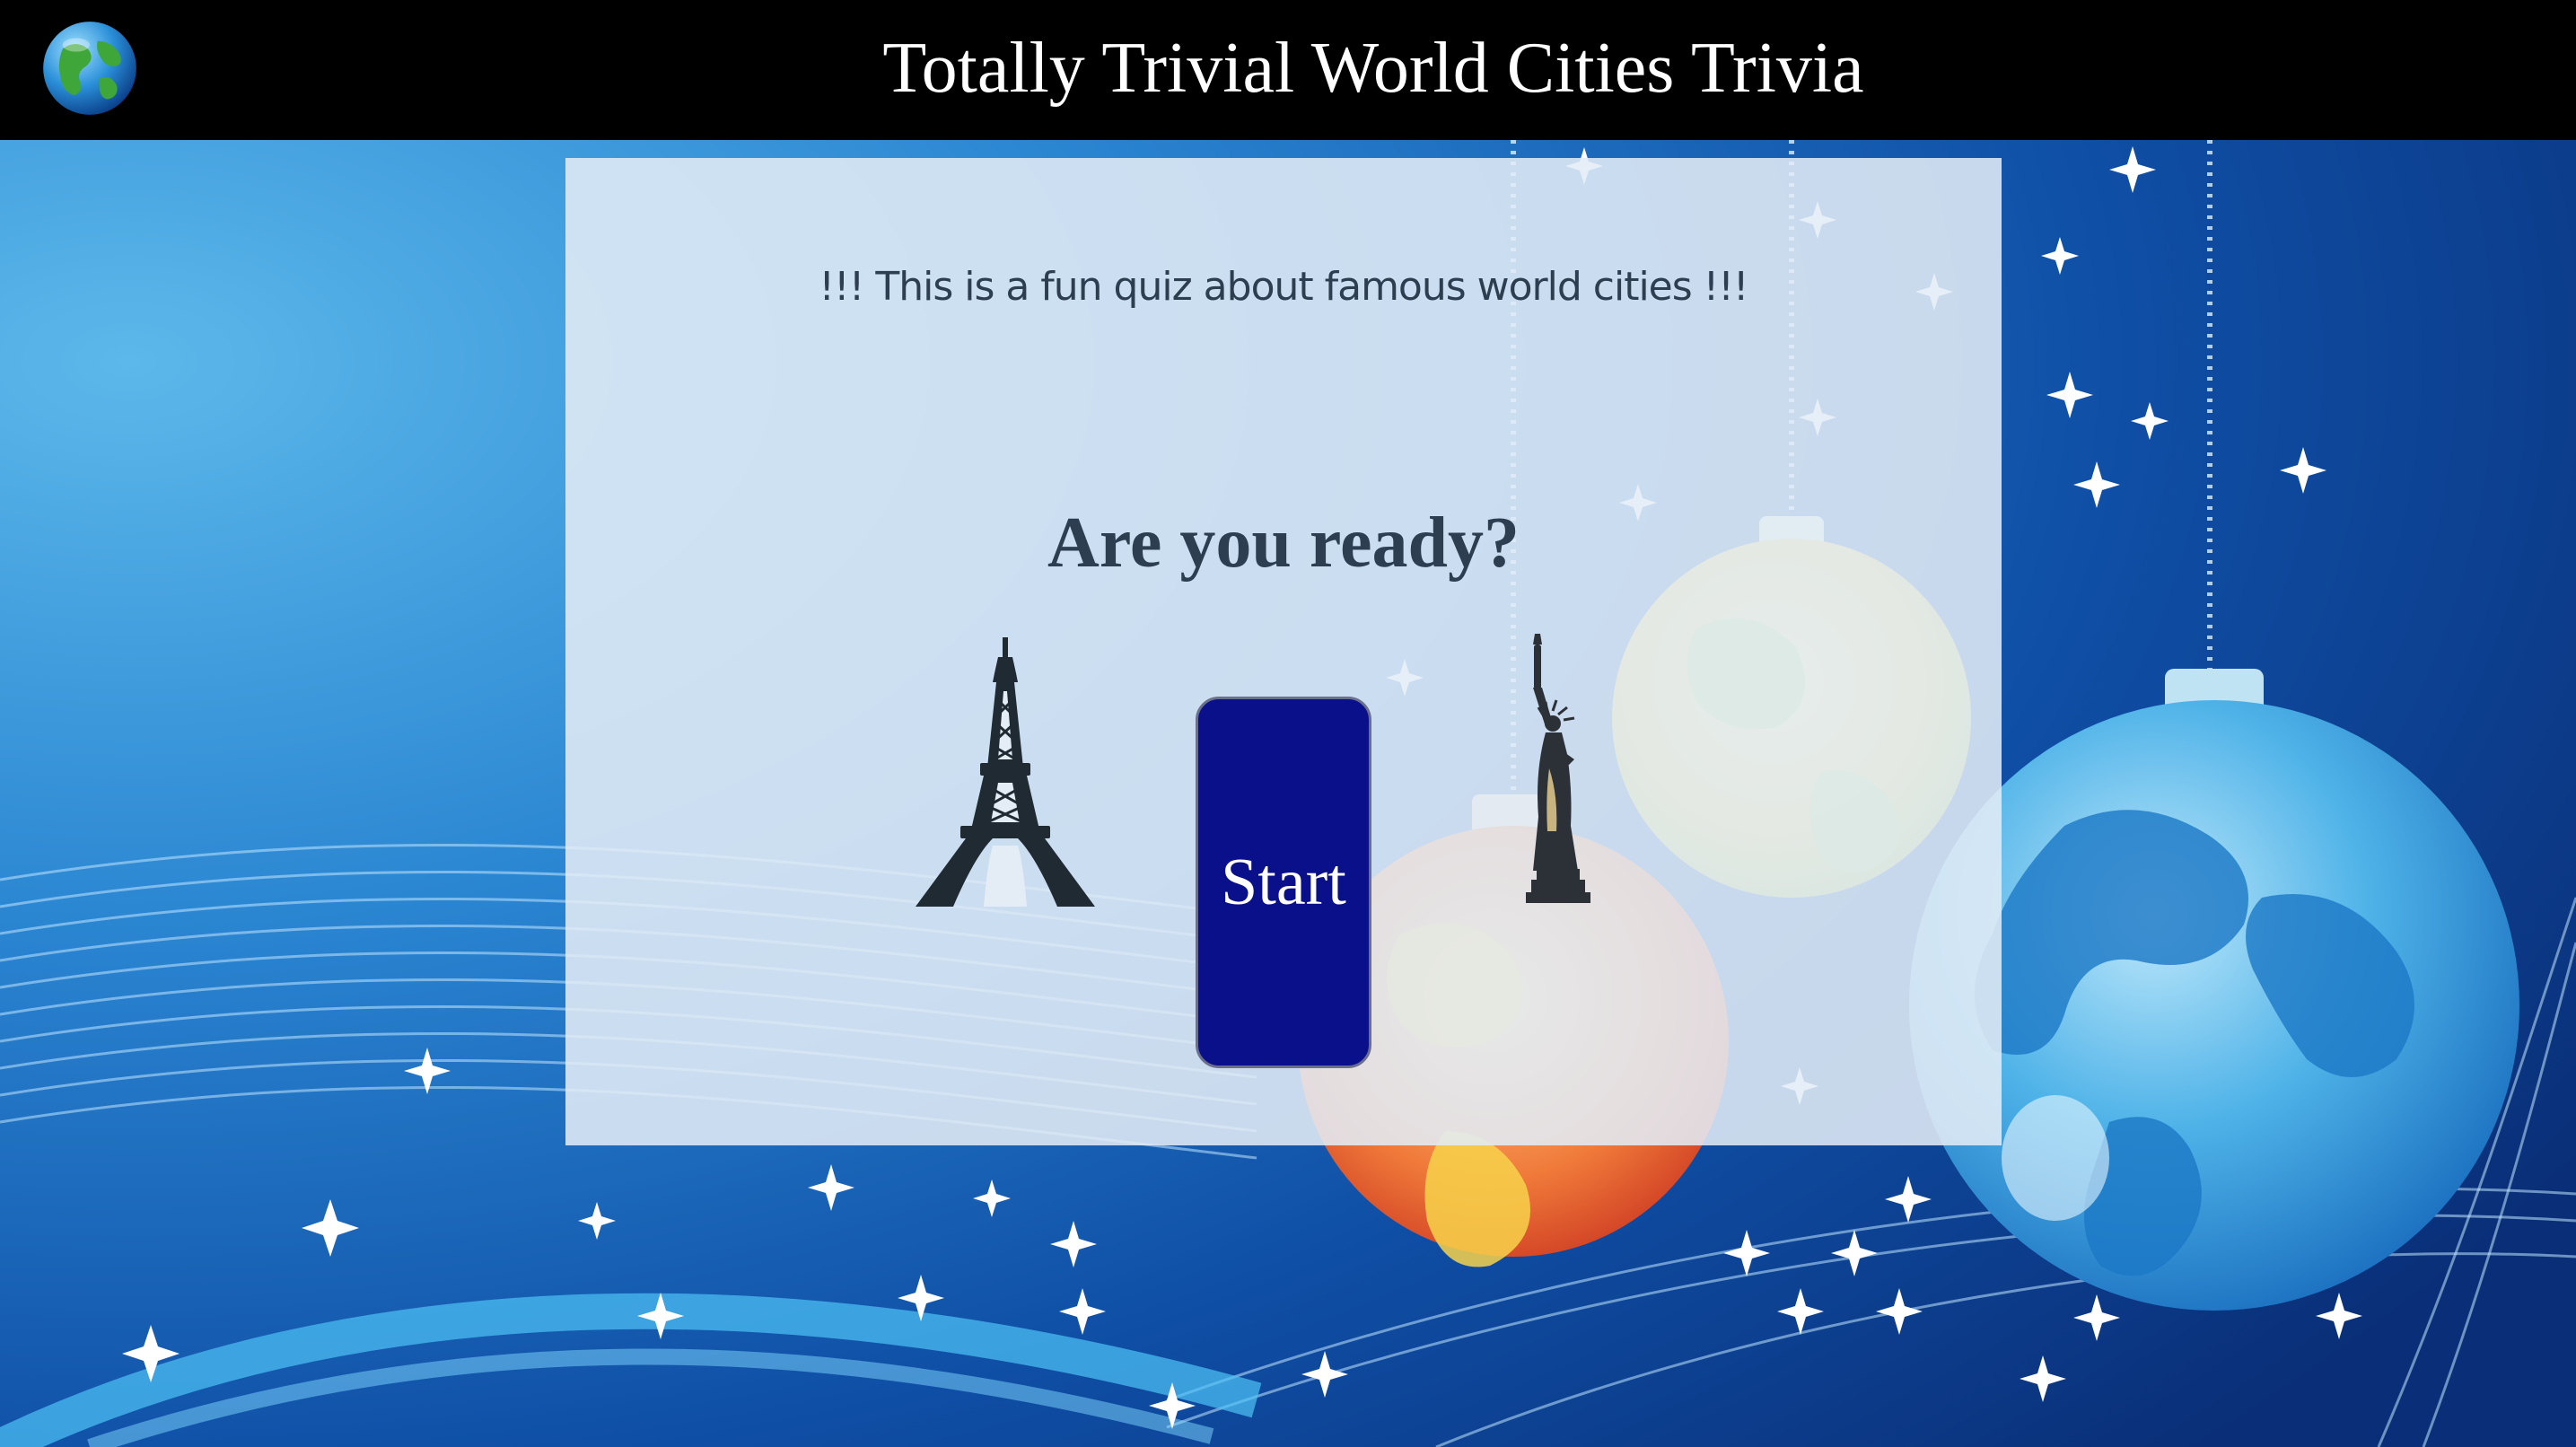 The width and height of the screenshot is (2576, 1447). I want to click on header-bar: Totally Trivial World Cities Trivia, so click(1288, 70).